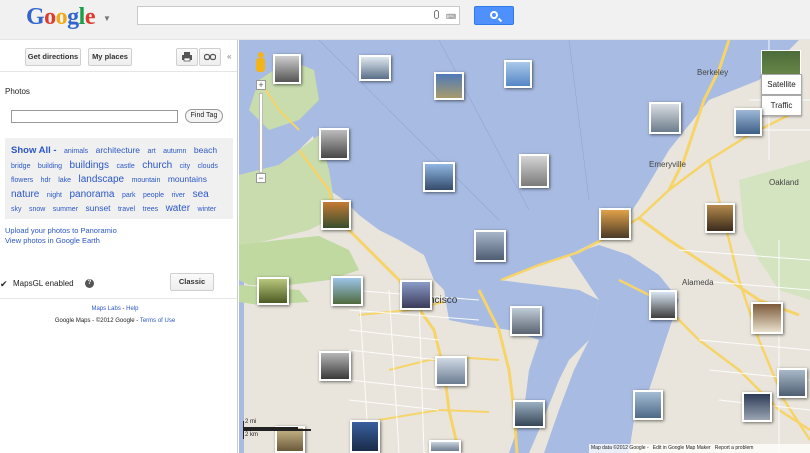 The image size is (810, 453). What do you see at coordinates (157, 165) in the screenshot?
I see `tag-link: church` at bounding box center [157, 165].